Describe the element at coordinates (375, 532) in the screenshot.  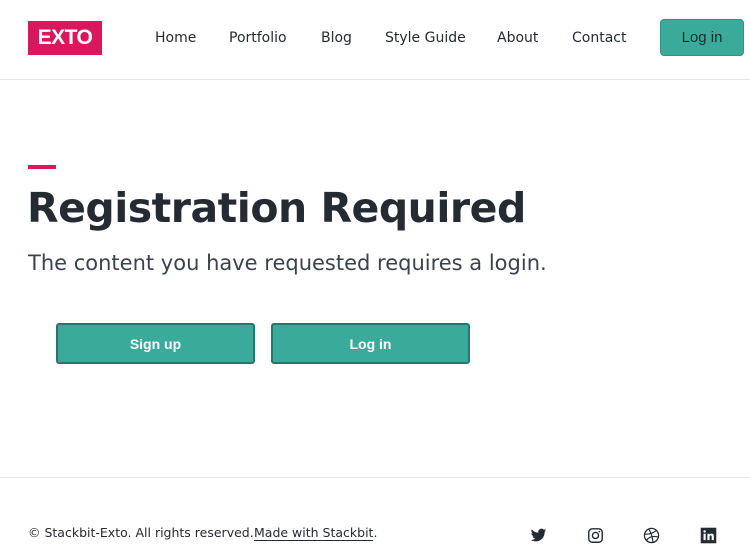
I see `made-with-suffix: .` at that location.